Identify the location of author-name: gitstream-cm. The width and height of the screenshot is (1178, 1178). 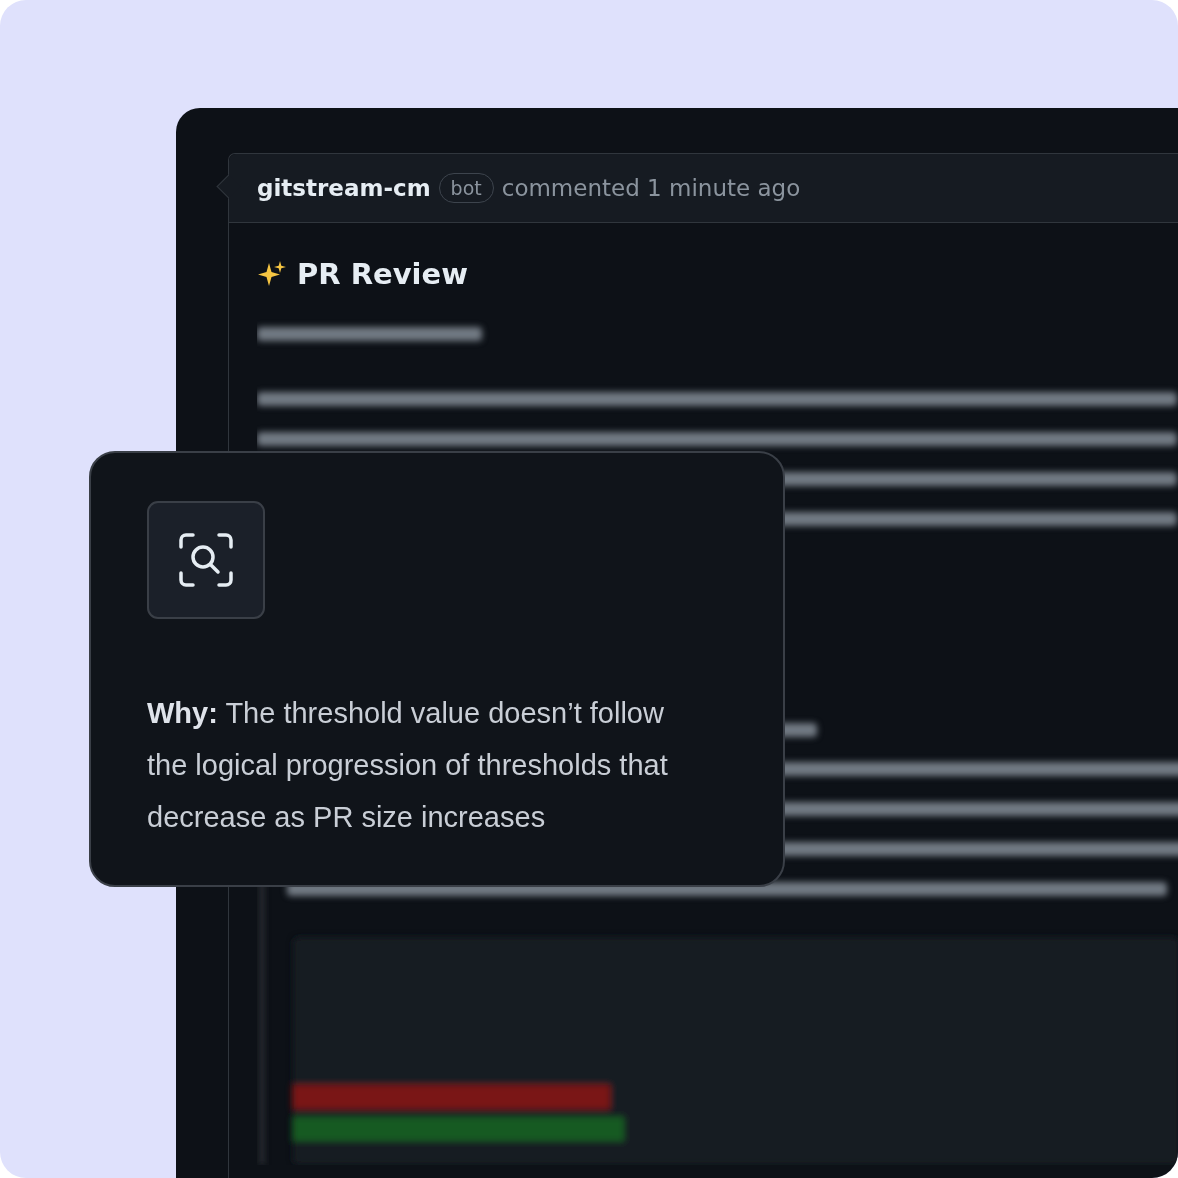
(344, 188).